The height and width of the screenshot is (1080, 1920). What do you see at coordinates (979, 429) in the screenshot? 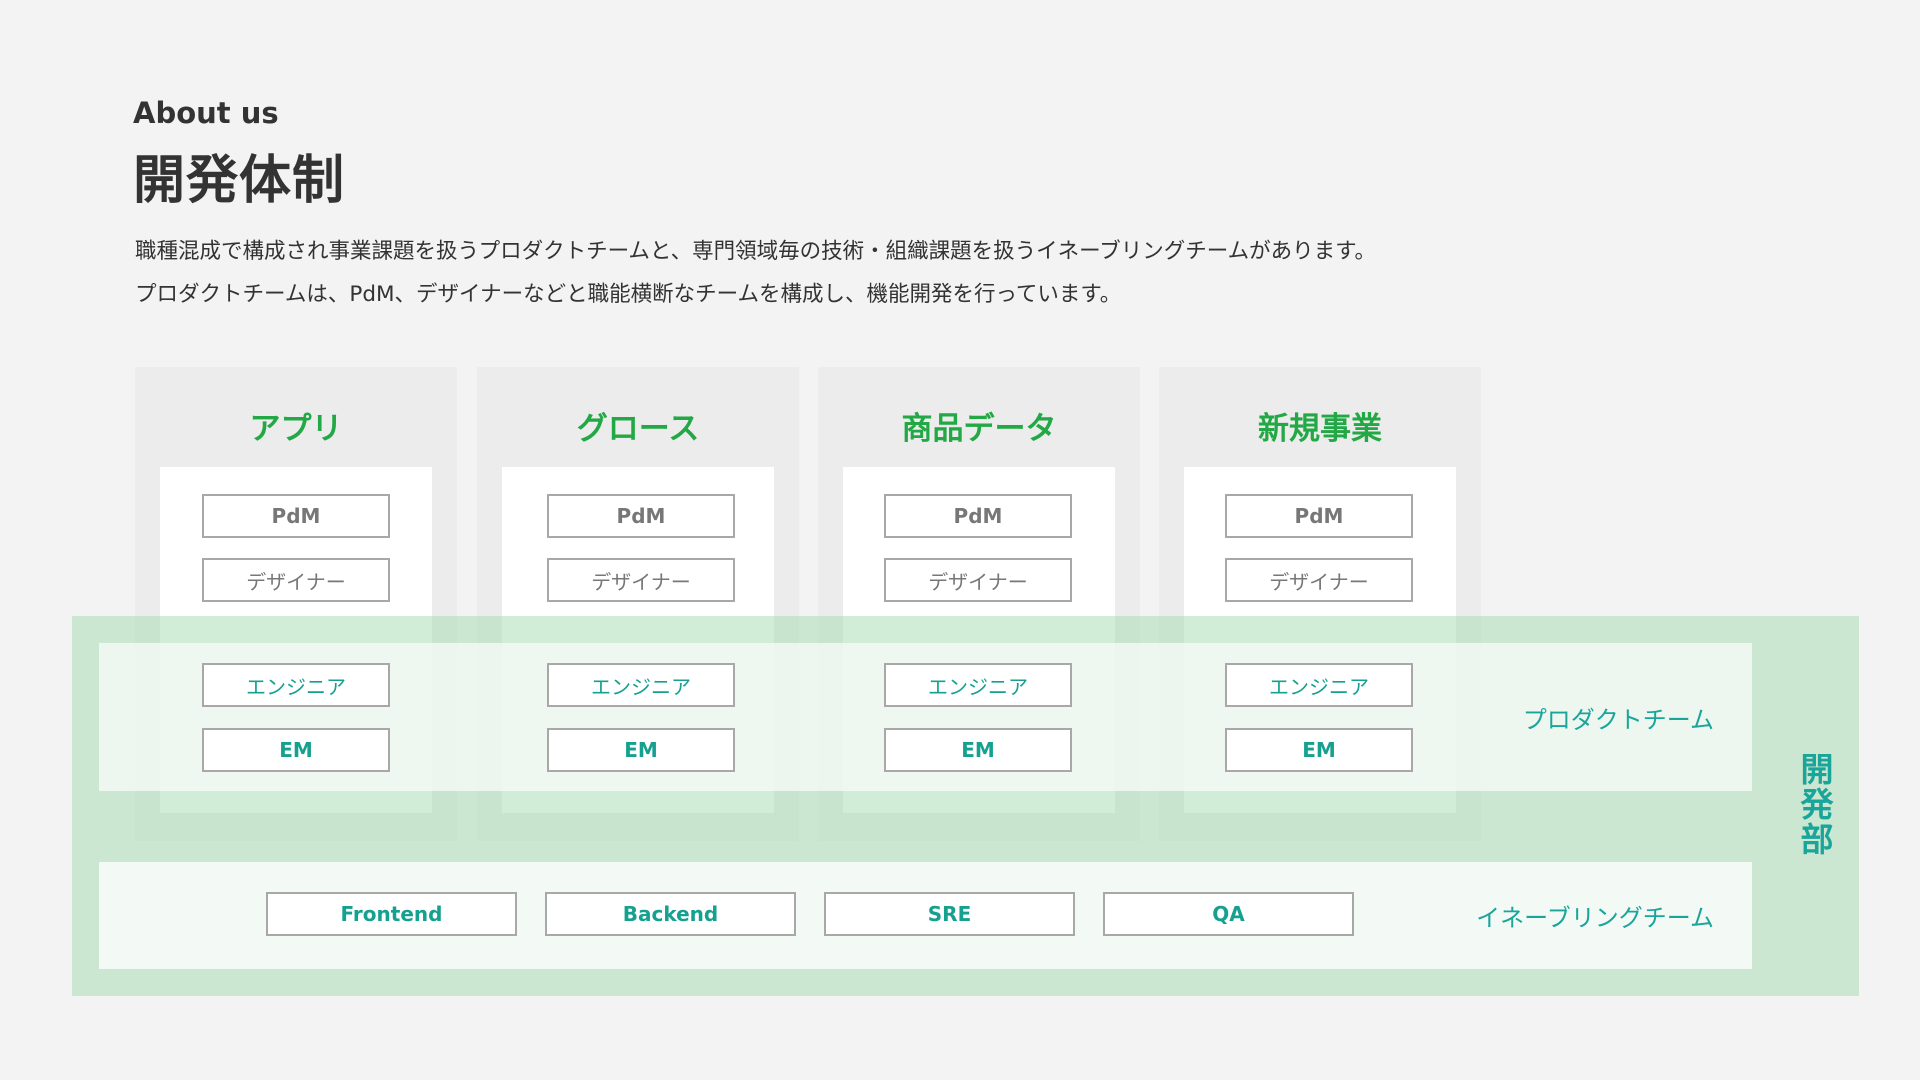
I see `product-column-title: 商品データ` at bounding box center [979, 429].